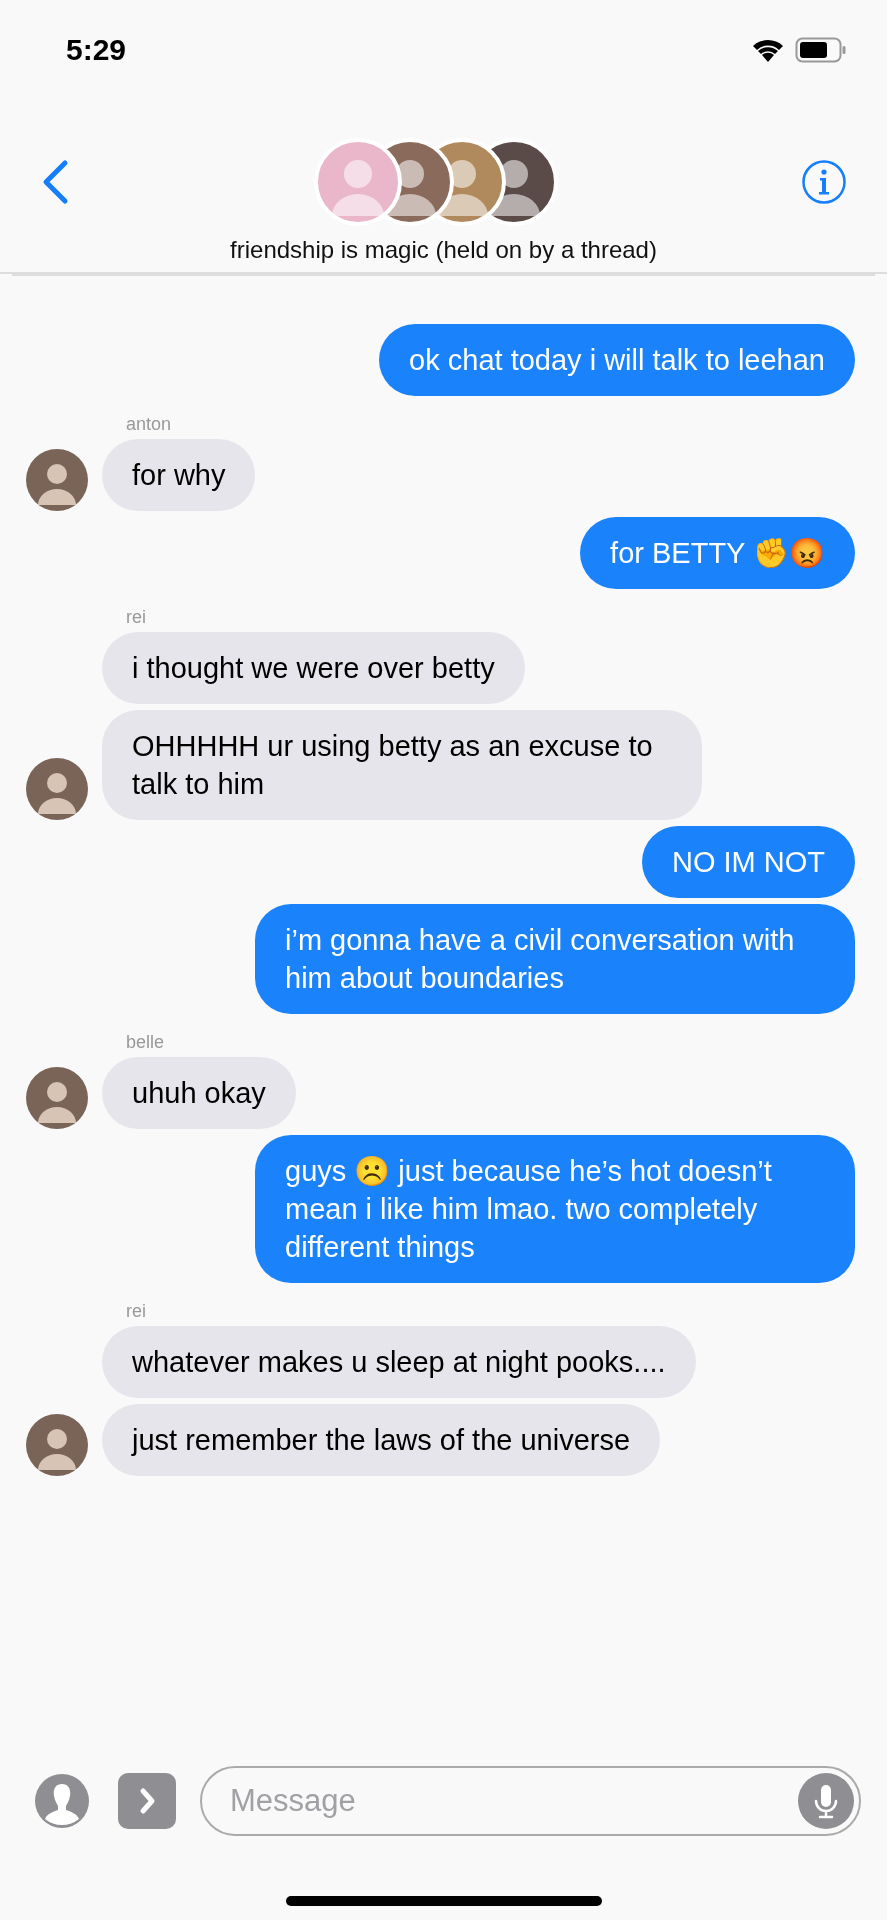 Image resolution: width=887 pixels, height=1920 pixels. I want to click on sender-name: belle, so click(145, 1042).